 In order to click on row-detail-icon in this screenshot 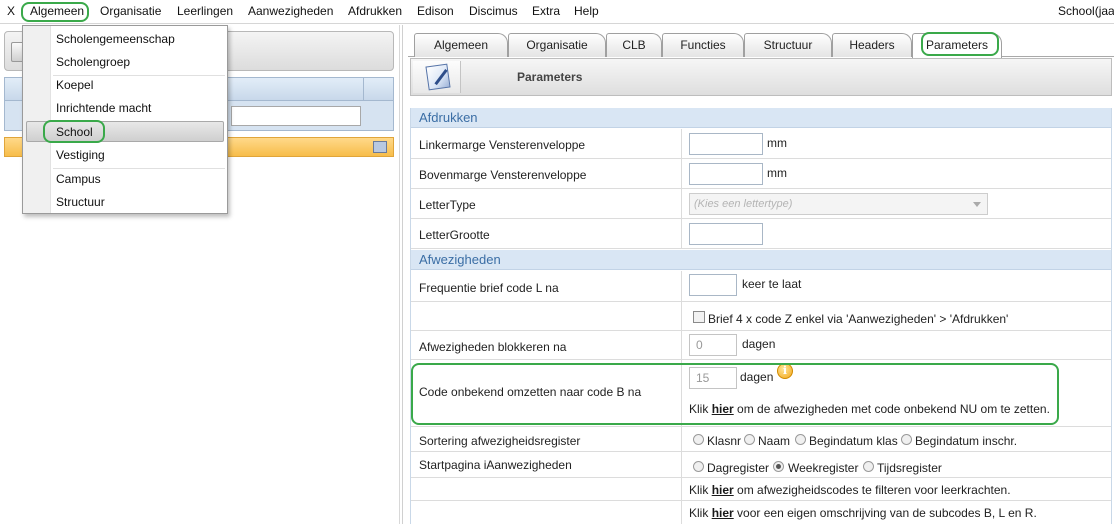, I will do `click(380, 147)`.